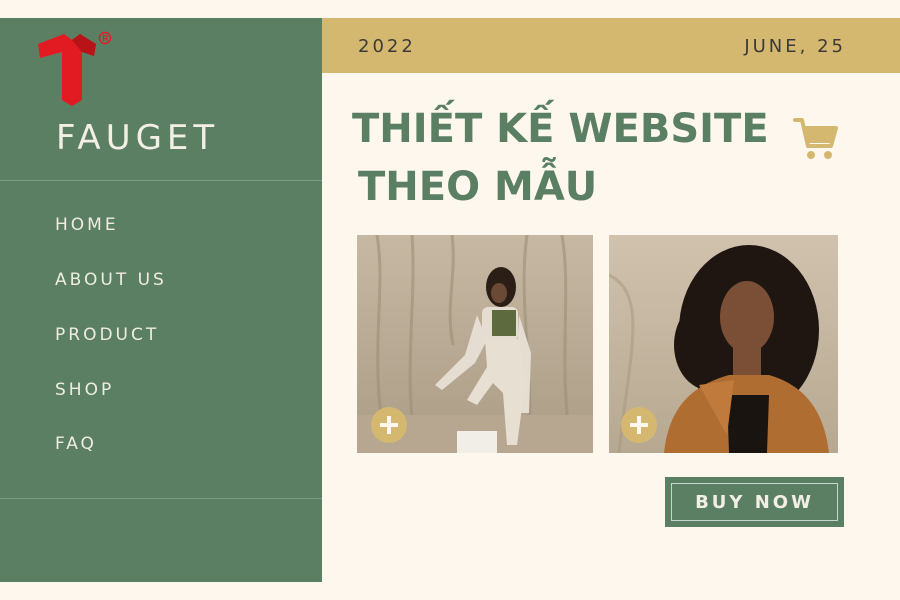 This screenshot has height=600, width=900. I want to click on sidebar-divider-top, so click(161, 180).